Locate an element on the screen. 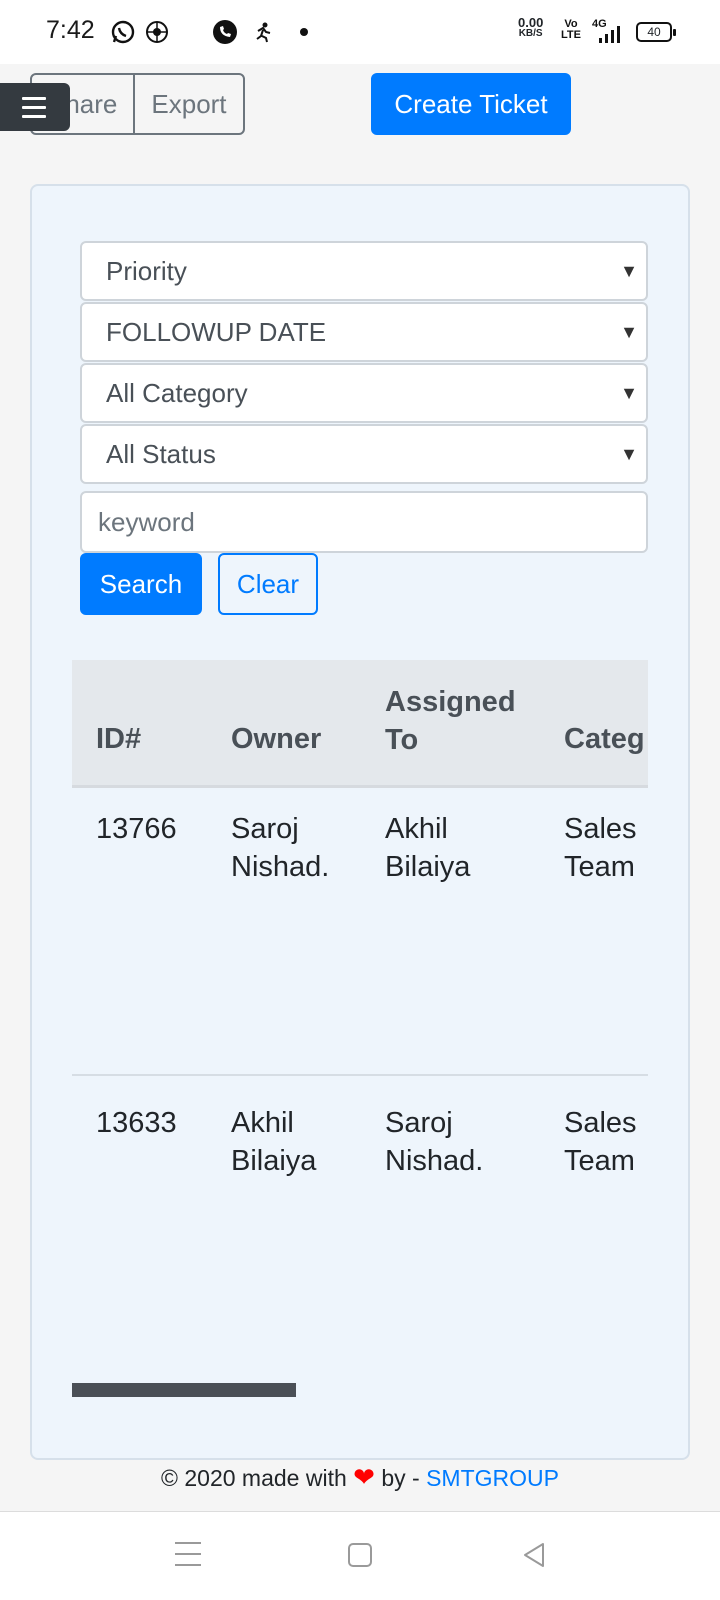 The image size is (720, 1600). battery-icon: 40 is located at coordinates (656, 32).